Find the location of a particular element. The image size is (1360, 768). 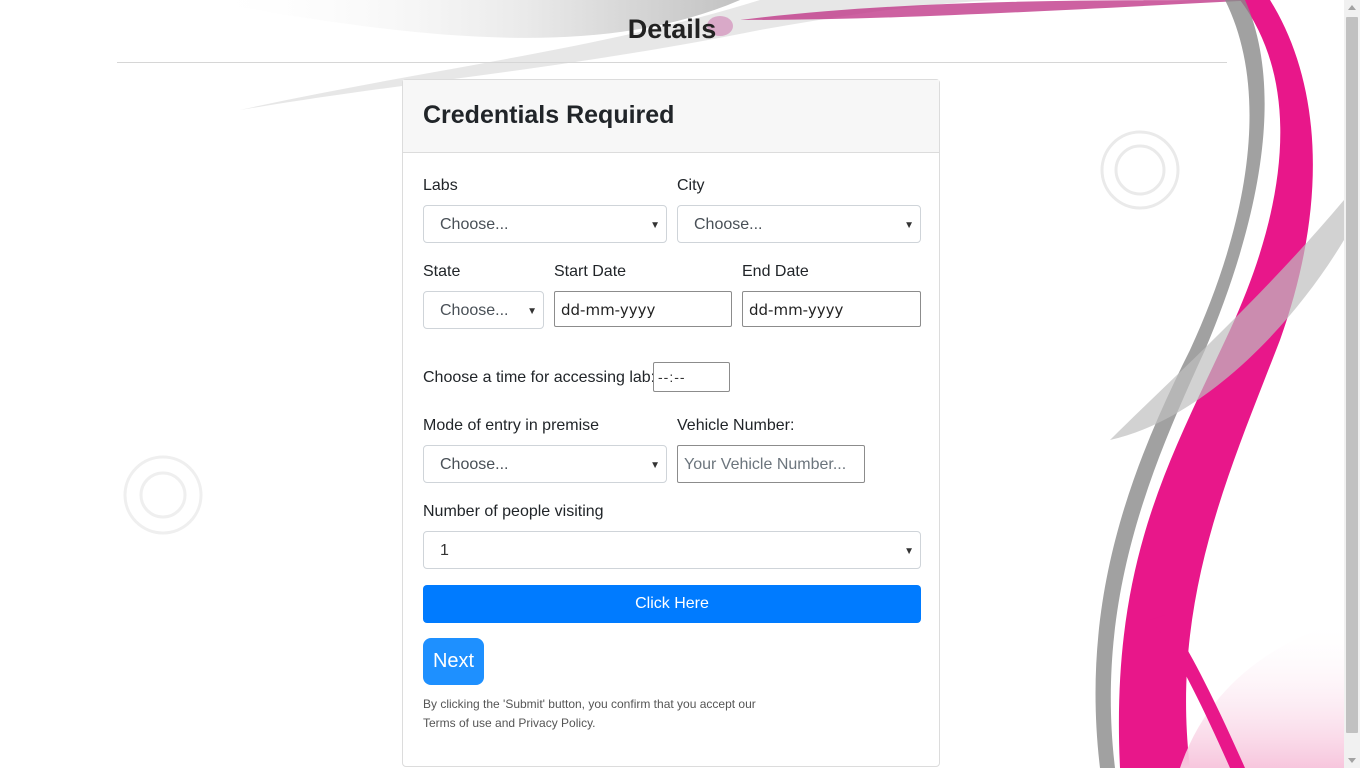

end-date-input: dd-mm-yyyy is located at coordinates (831, 309).